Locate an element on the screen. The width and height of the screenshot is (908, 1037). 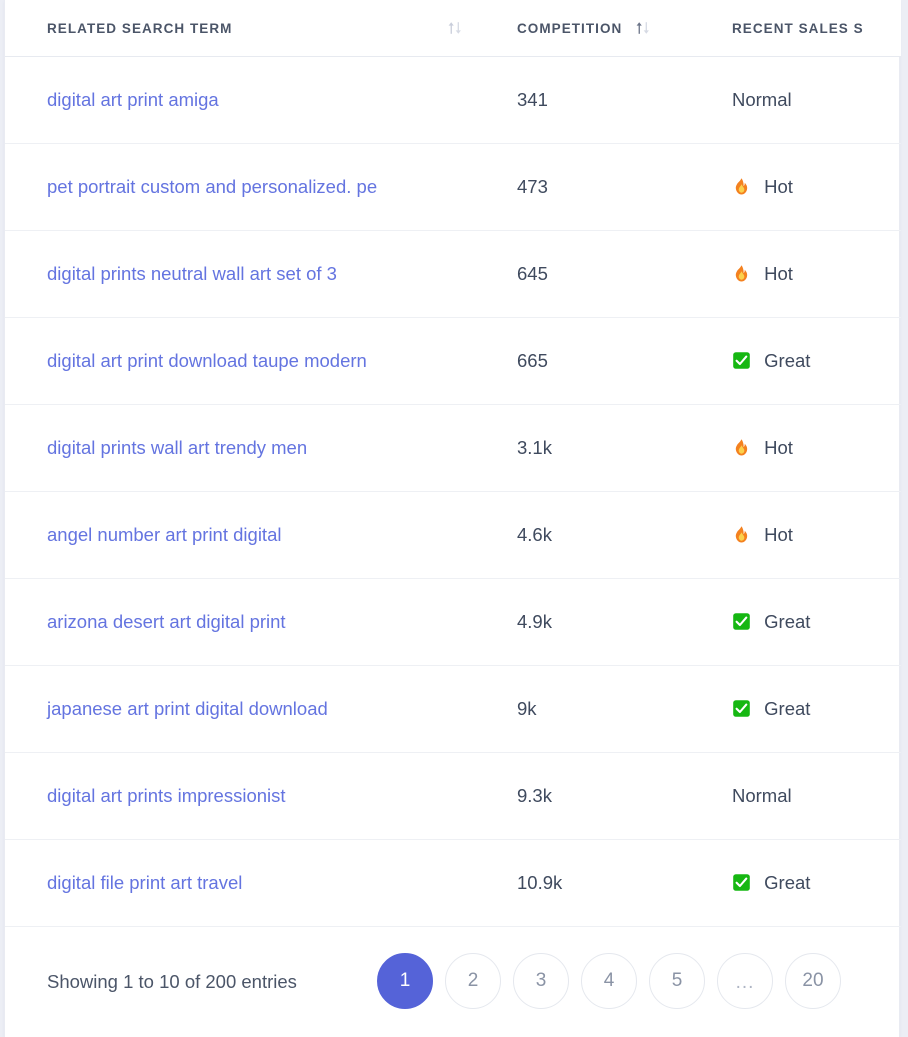
column-header-competition: COMPETITION is located at coordinates (600, 28).